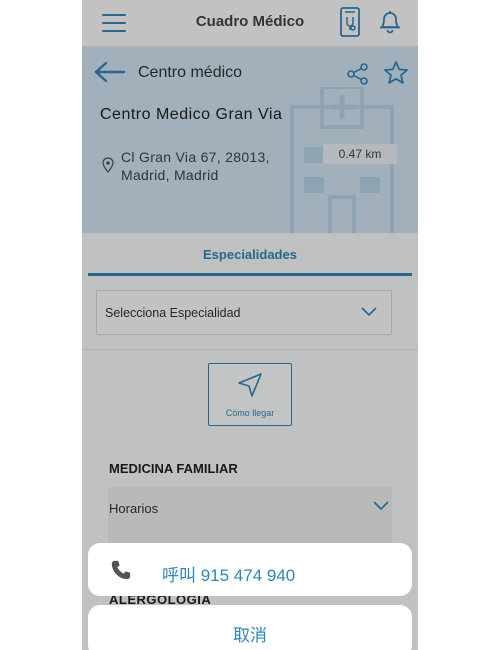 The width and height of the screenshot is (500, 650). I want to click on cancel-button: 取消, so click(250, 627).